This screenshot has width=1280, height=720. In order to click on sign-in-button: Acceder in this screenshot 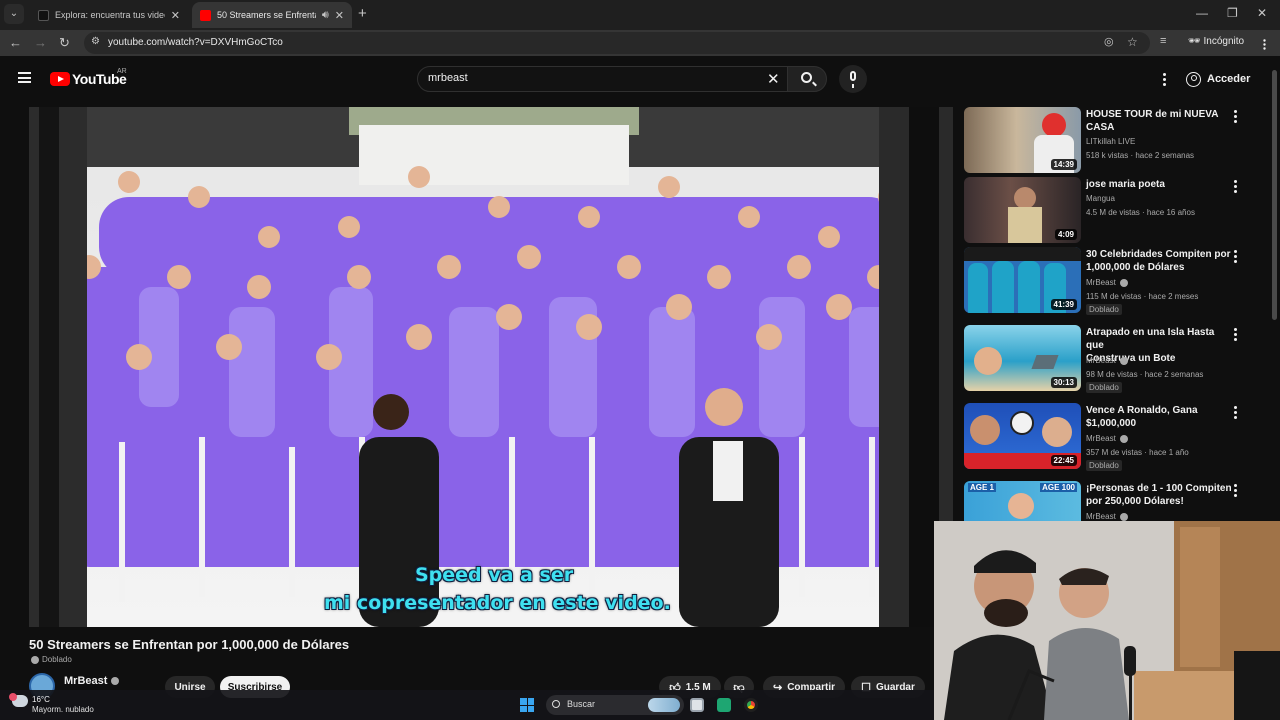, I will do `click(1218, 79)`.